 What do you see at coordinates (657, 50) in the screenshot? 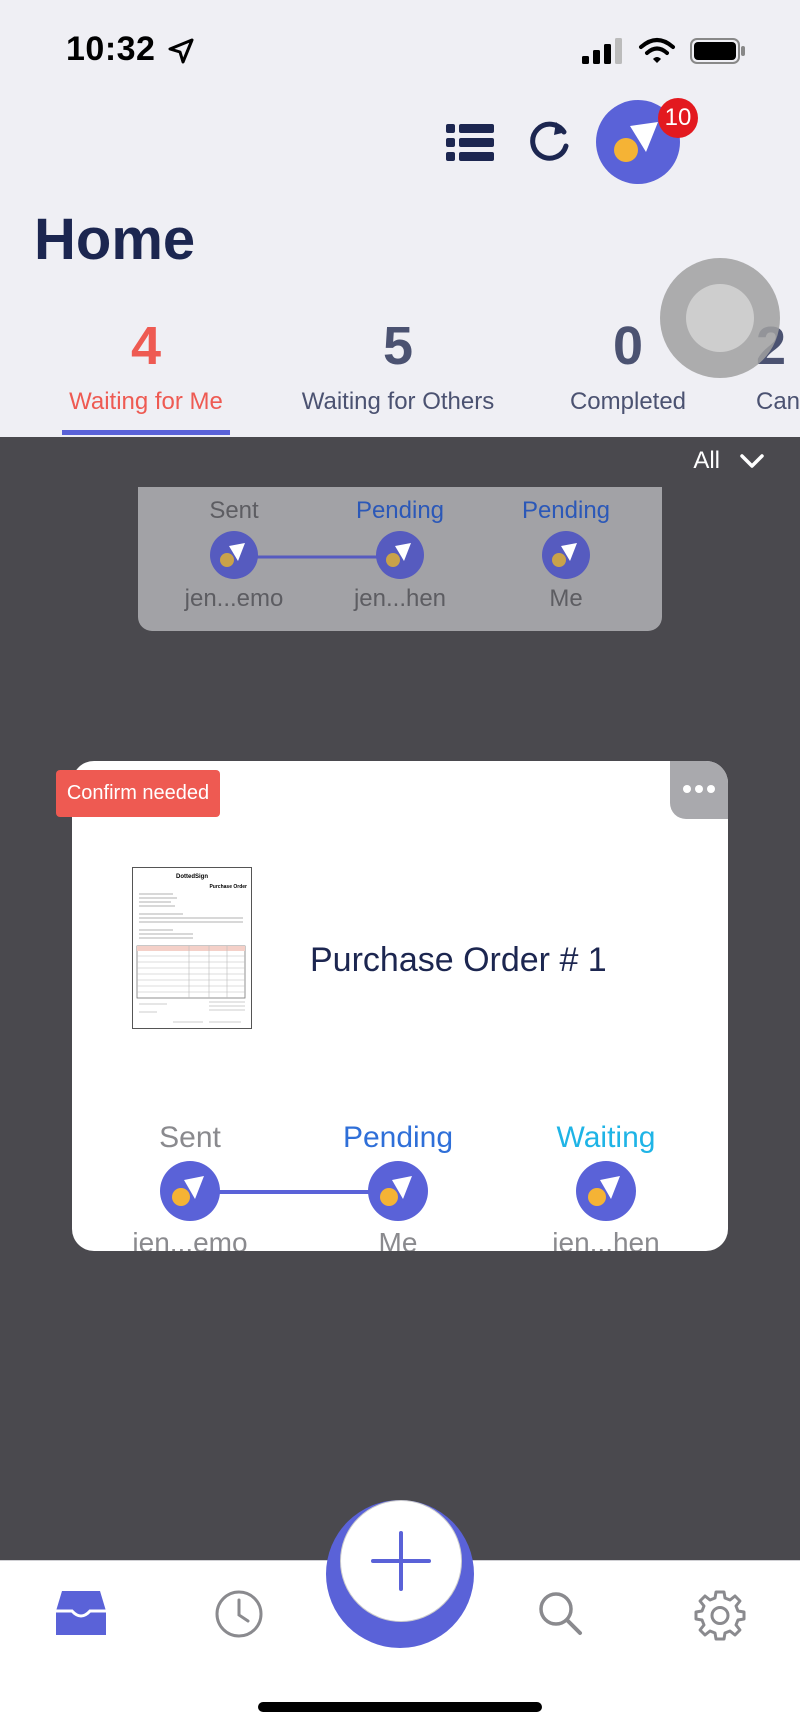
I see `wifi-icon` at bounding box center [657, 50].